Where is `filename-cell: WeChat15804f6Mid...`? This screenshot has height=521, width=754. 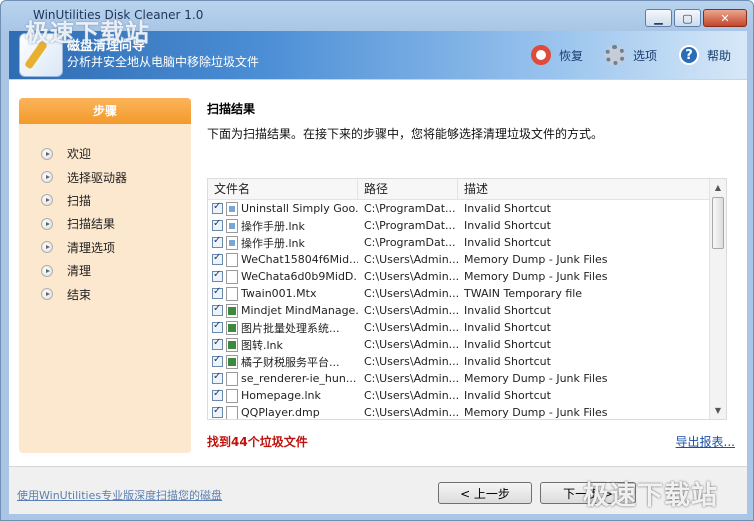
filename-cell: WeChat15804f6Mid... is located at coordinates (283, 259).